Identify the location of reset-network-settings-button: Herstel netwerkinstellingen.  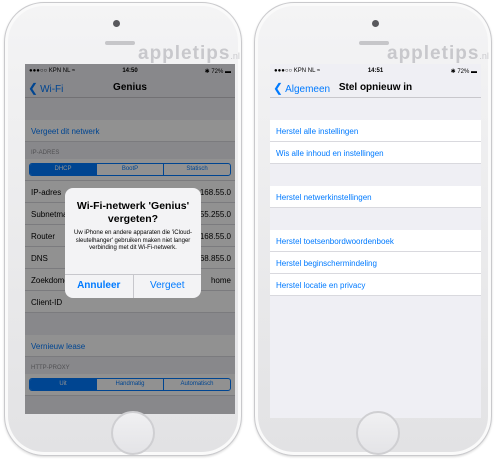
(375, 197).